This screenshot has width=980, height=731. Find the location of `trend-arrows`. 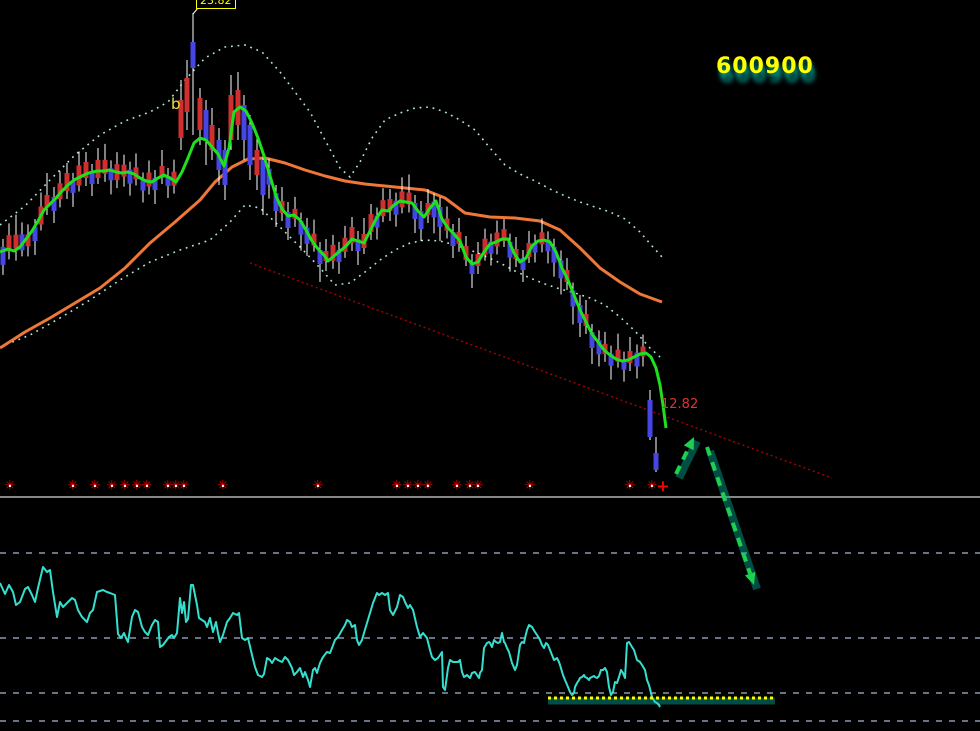

trend-arrows is located at coordinates (717, 514).